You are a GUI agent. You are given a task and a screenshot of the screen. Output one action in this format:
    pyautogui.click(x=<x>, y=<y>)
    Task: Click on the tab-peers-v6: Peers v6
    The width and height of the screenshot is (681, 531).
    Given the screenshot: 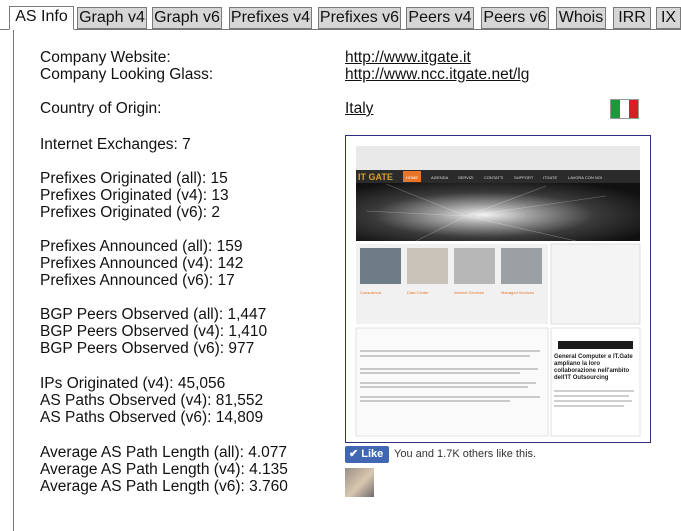 What is the action you would take?
    pyautogui.click(x=515, y=18)
    